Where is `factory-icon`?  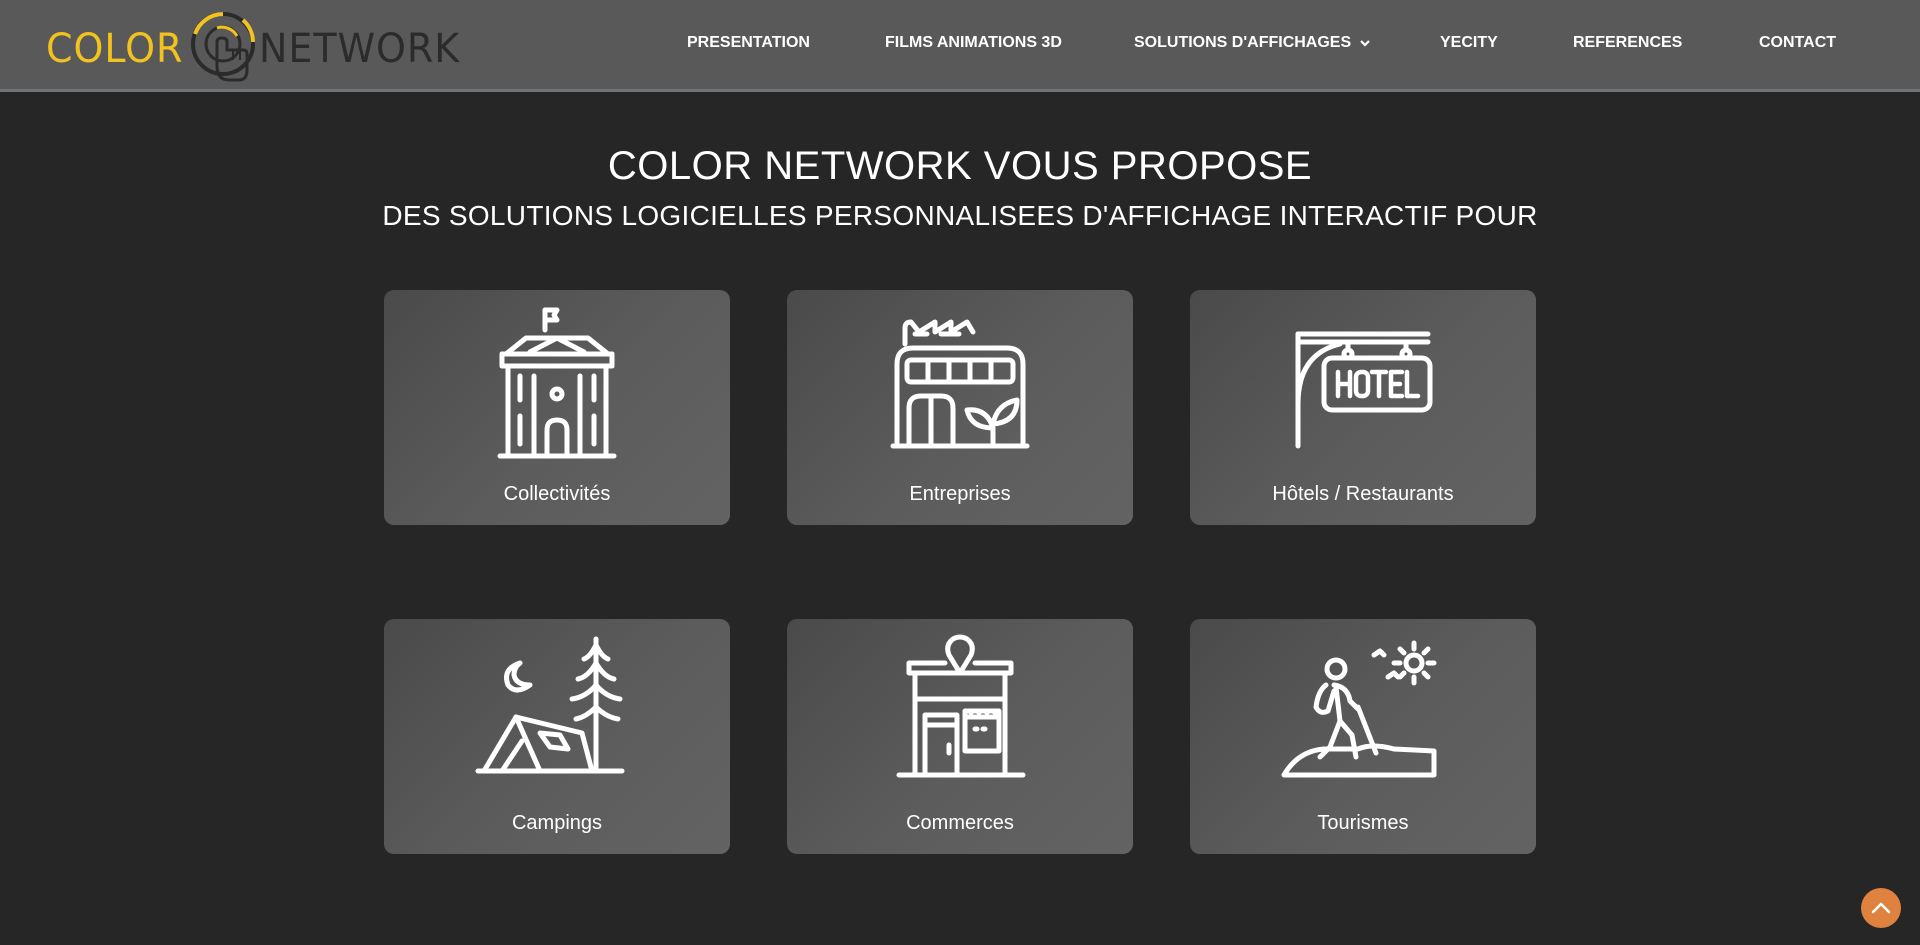
factory-icon is located at coordinates (960, 384).